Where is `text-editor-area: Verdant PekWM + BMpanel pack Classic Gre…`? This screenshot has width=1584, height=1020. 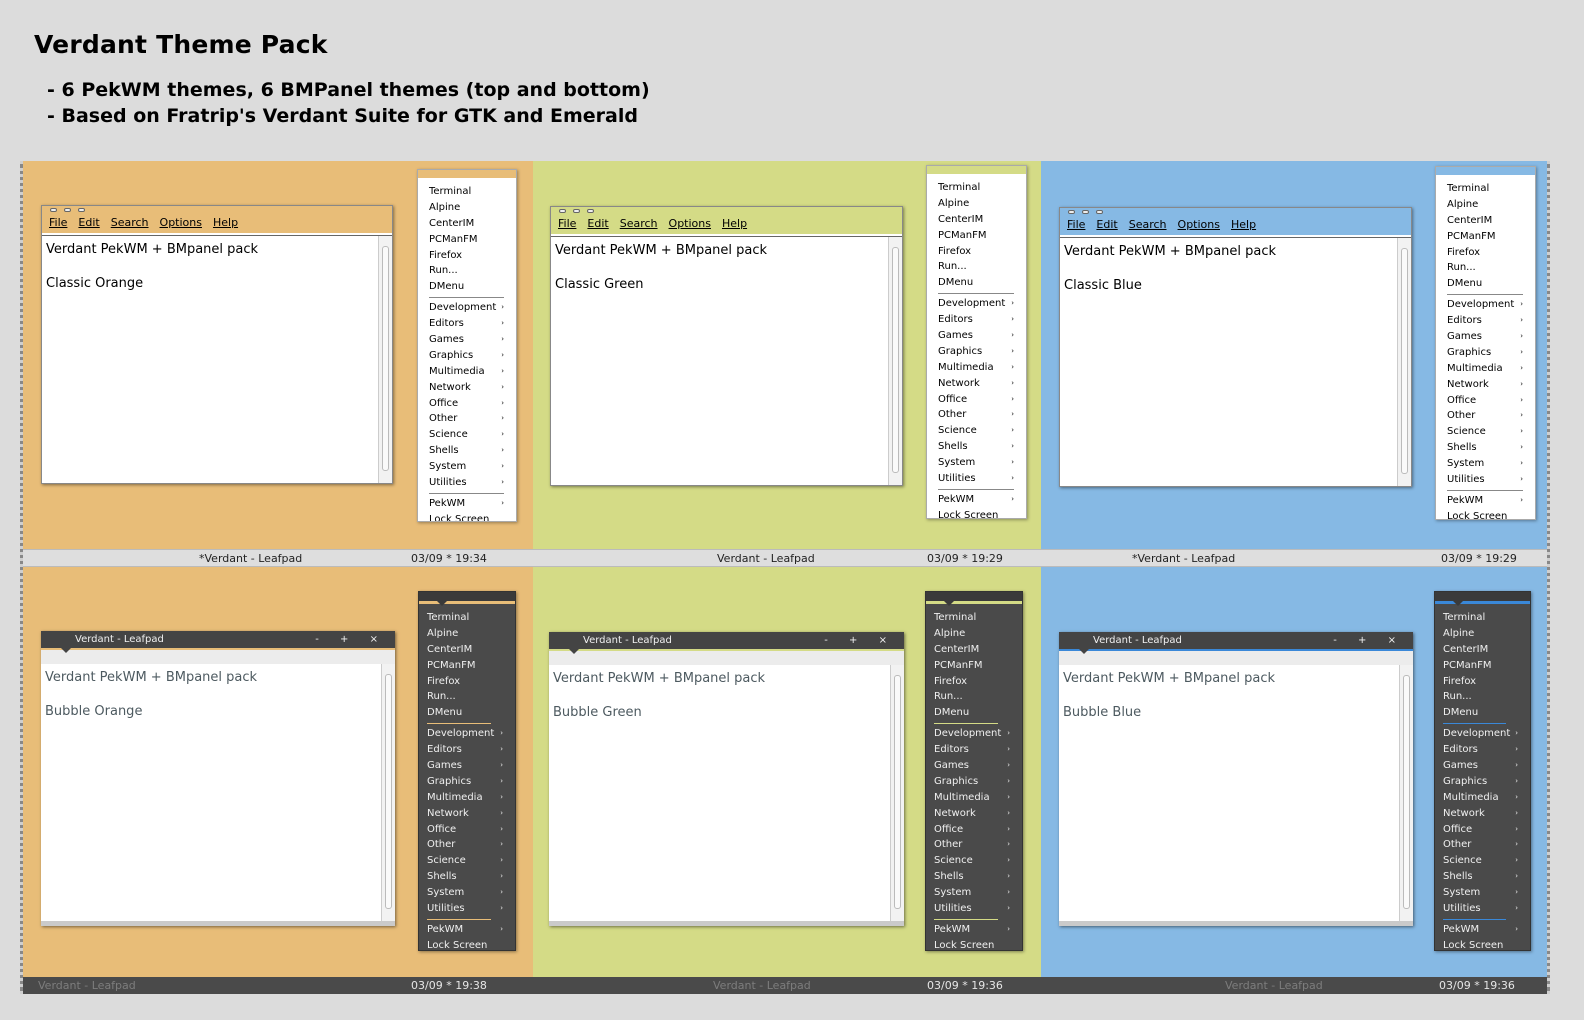 text-editor-area: Verdant PekWM + BMpanel pack Classic Gre… is located at coordinates (726, 360).